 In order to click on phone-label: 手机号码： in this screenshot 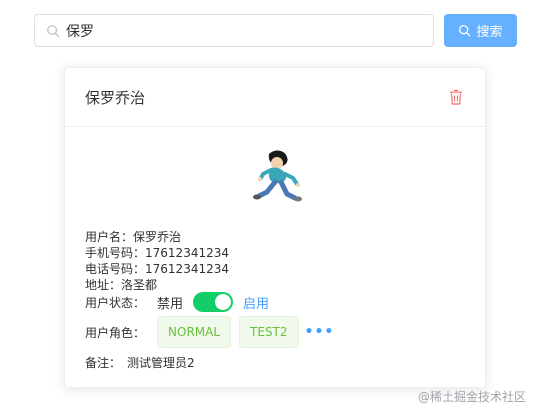, I will do `click(115, 253)`.